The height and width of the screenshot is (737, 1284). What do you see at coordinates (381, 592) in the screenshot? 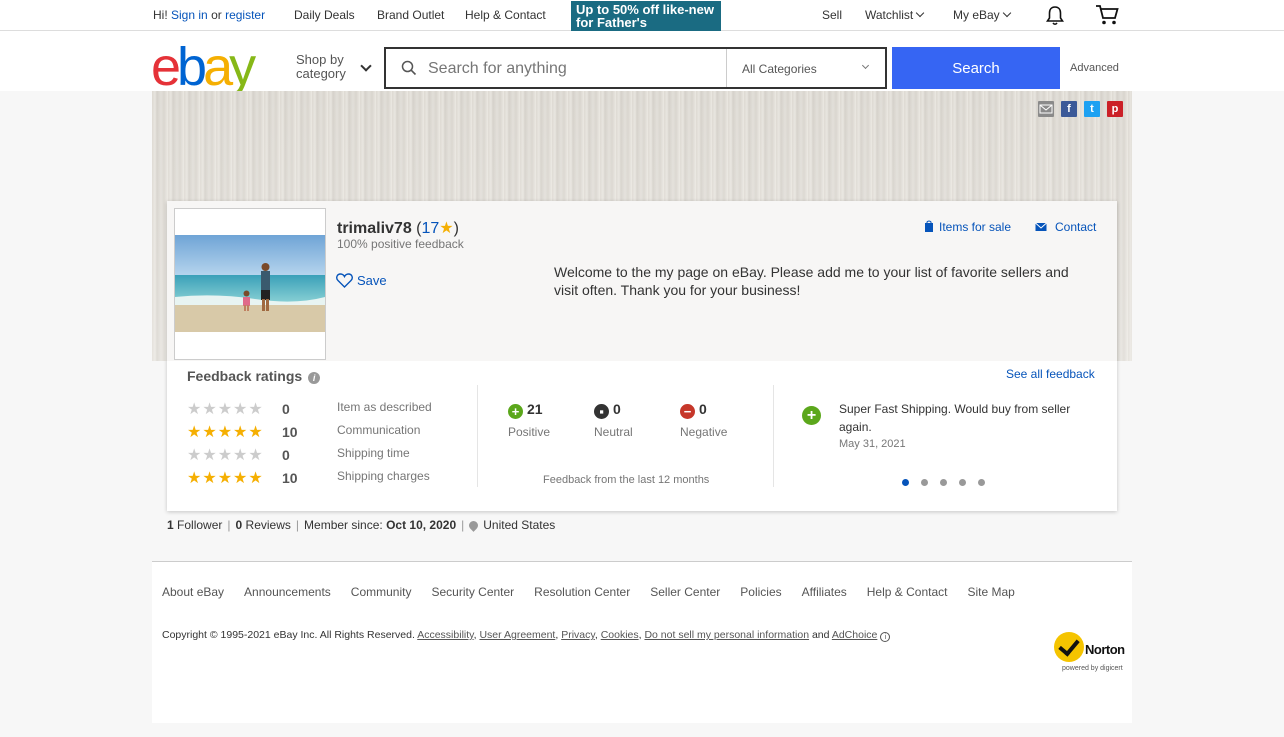
I see `footer-link: Community` at bounding box center [381, 592].